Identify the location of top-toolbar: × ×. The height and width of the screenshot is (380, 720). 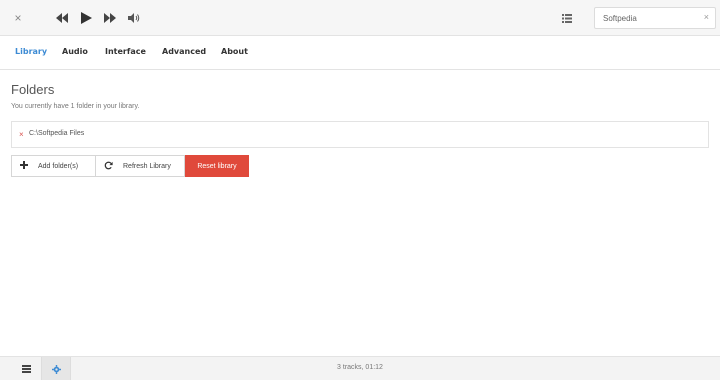
(360, 18).